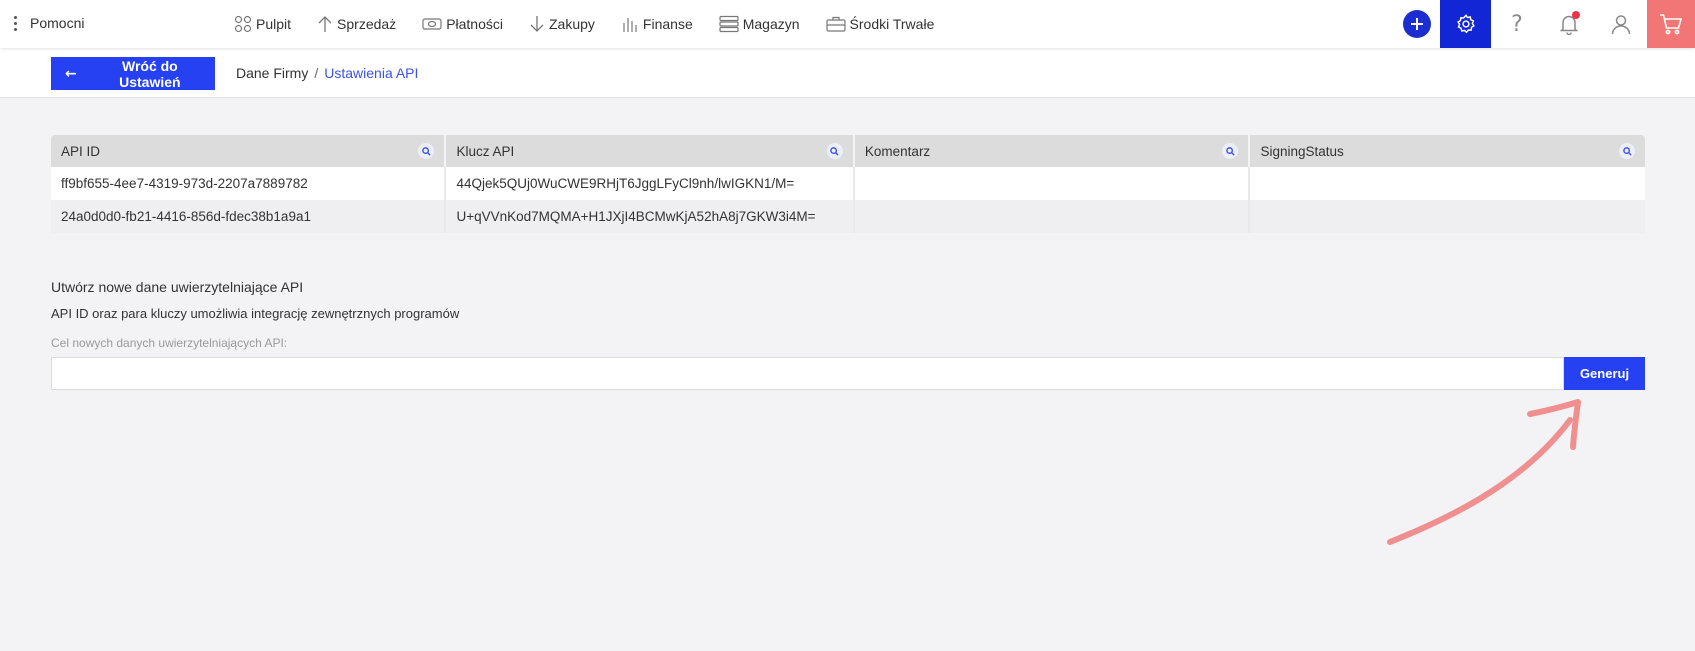  I want to click on arrow-up-icon, so click(325, 24).